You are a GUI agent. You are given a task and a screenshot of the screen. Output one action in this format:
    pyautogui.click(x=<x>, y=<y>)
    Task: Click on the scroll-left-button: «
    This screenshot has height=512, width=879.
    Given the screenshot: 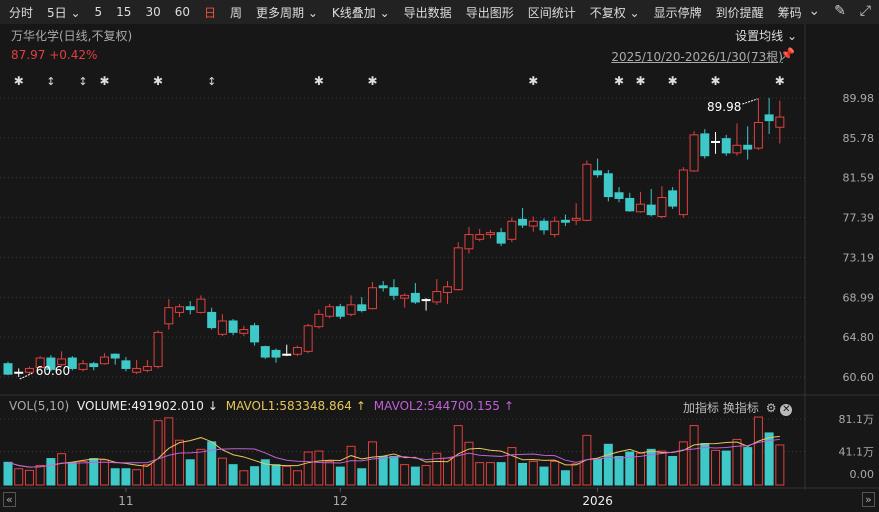 What is the action you would take?
    pyautogui.click(x=9, y=499)
    